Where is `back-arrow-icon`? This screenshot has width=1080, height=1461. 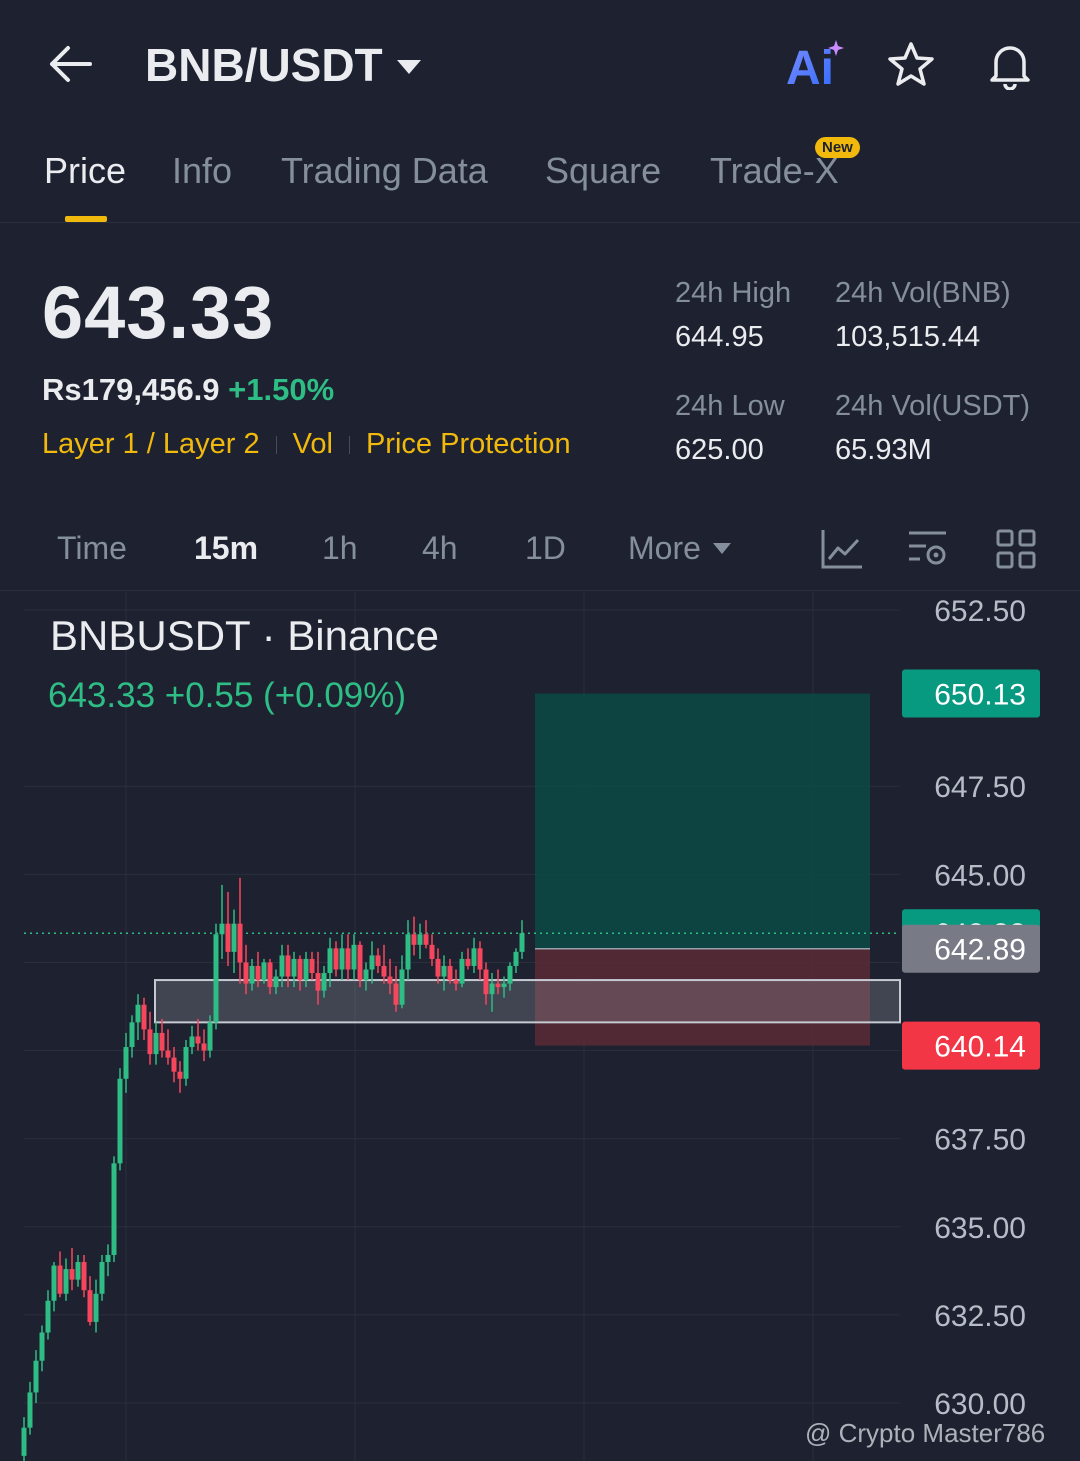 back-arrow-icon is located at coordinates (70, 64).